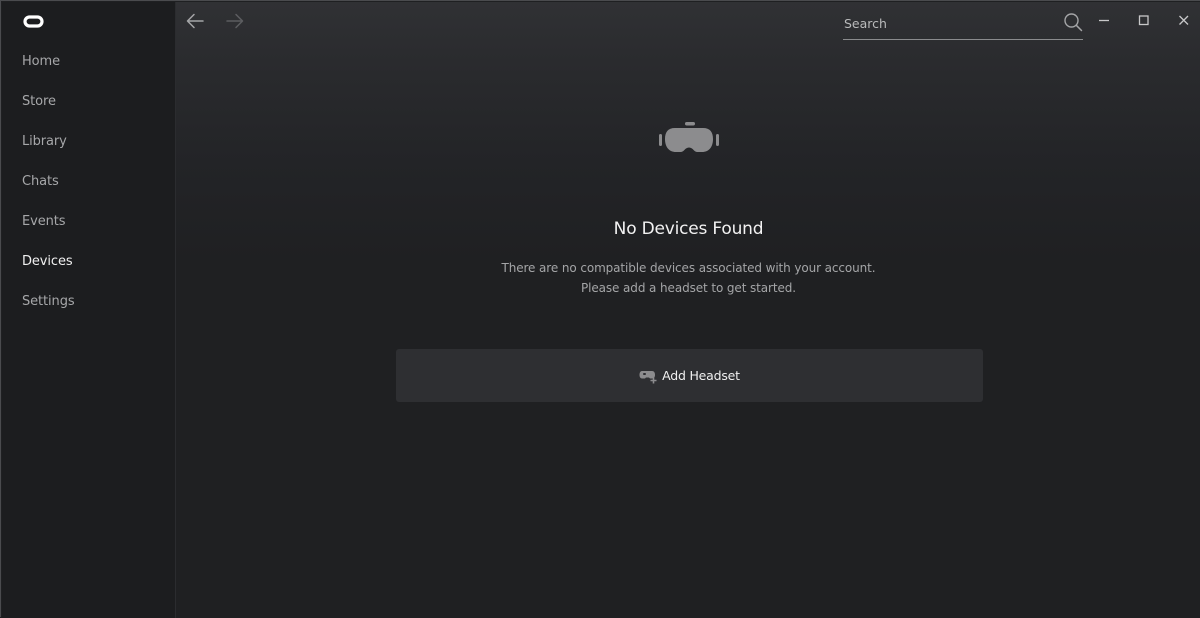  What do you see at coordinates (648, 376) in the screenshot?
I see `add-headset-icon` at bounding box center [648, 376].